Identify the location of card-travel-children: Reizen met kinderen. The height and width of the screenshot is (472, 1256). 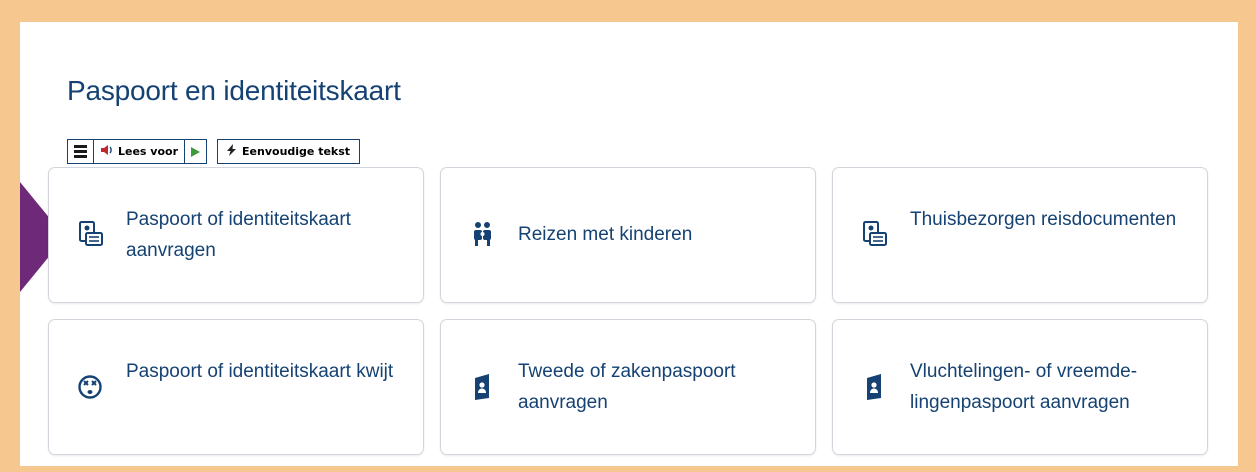
(628, 235).